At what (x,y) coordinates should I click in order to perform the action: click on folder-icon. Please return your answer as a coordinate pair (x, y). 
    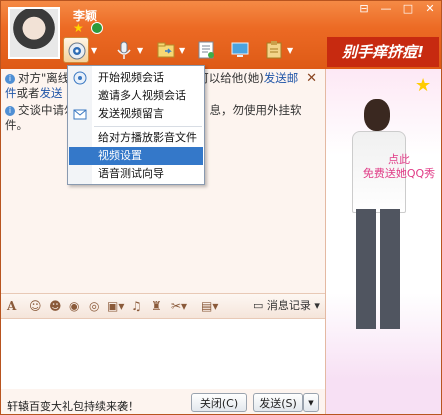
    Looking at the image, I should click on (166, 50).